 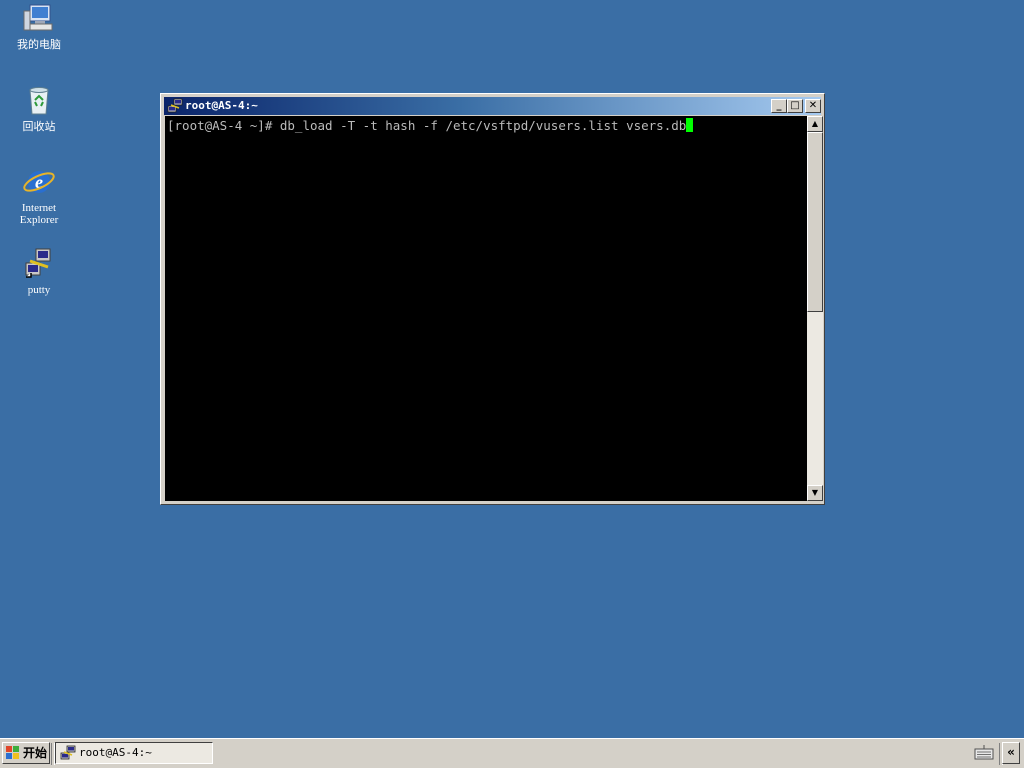 What do you see at coordinates (39, 208) in the screenshot?
I see `desktop-icon-label-line1: Internet` at bounding box center [39, 208].